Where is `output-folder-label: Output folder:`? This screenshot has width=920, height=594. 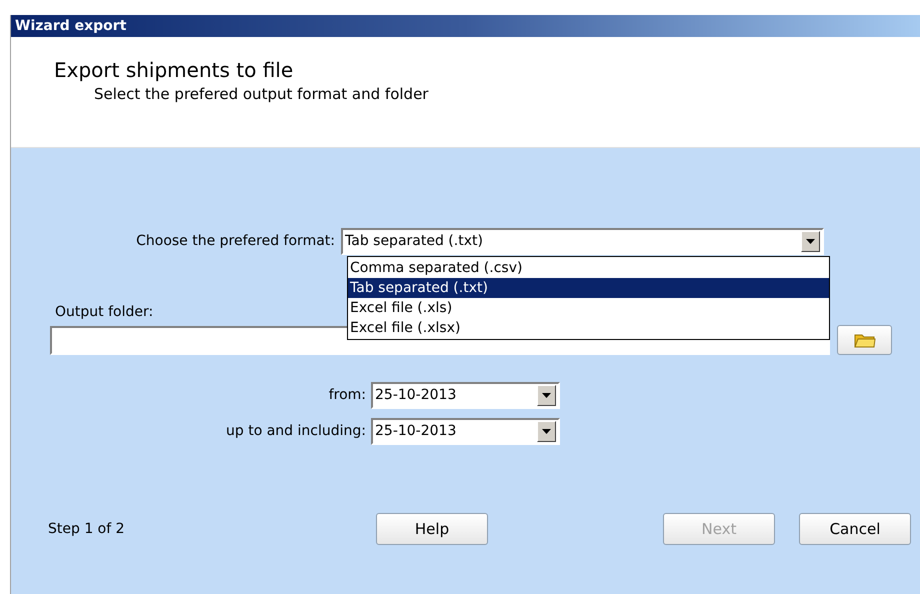
output-folder-label: Output folder: is located at coordinates (104, 312).